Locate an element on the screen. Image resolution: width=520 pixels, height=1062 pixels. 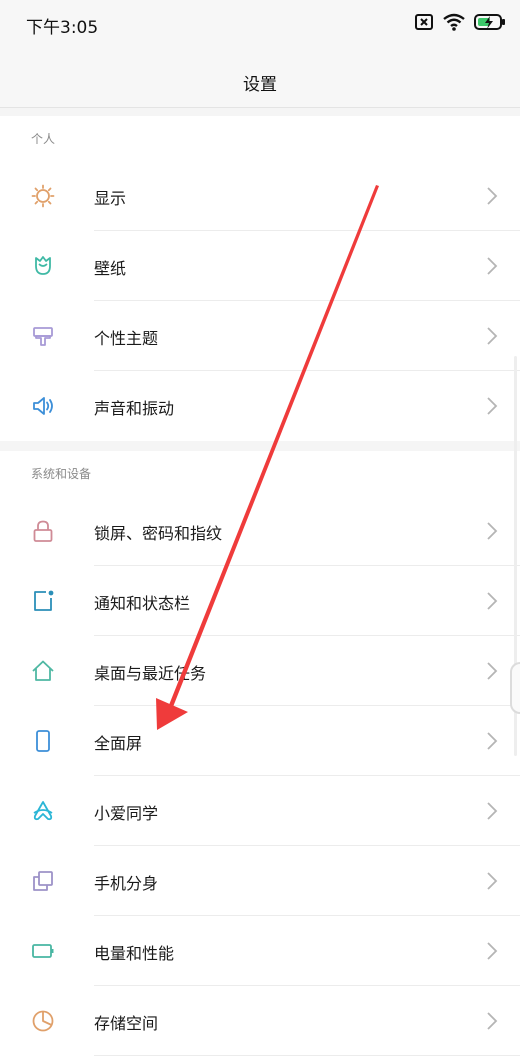
settings-item-label: 电量和性能 is located at coordinates (134, 953).